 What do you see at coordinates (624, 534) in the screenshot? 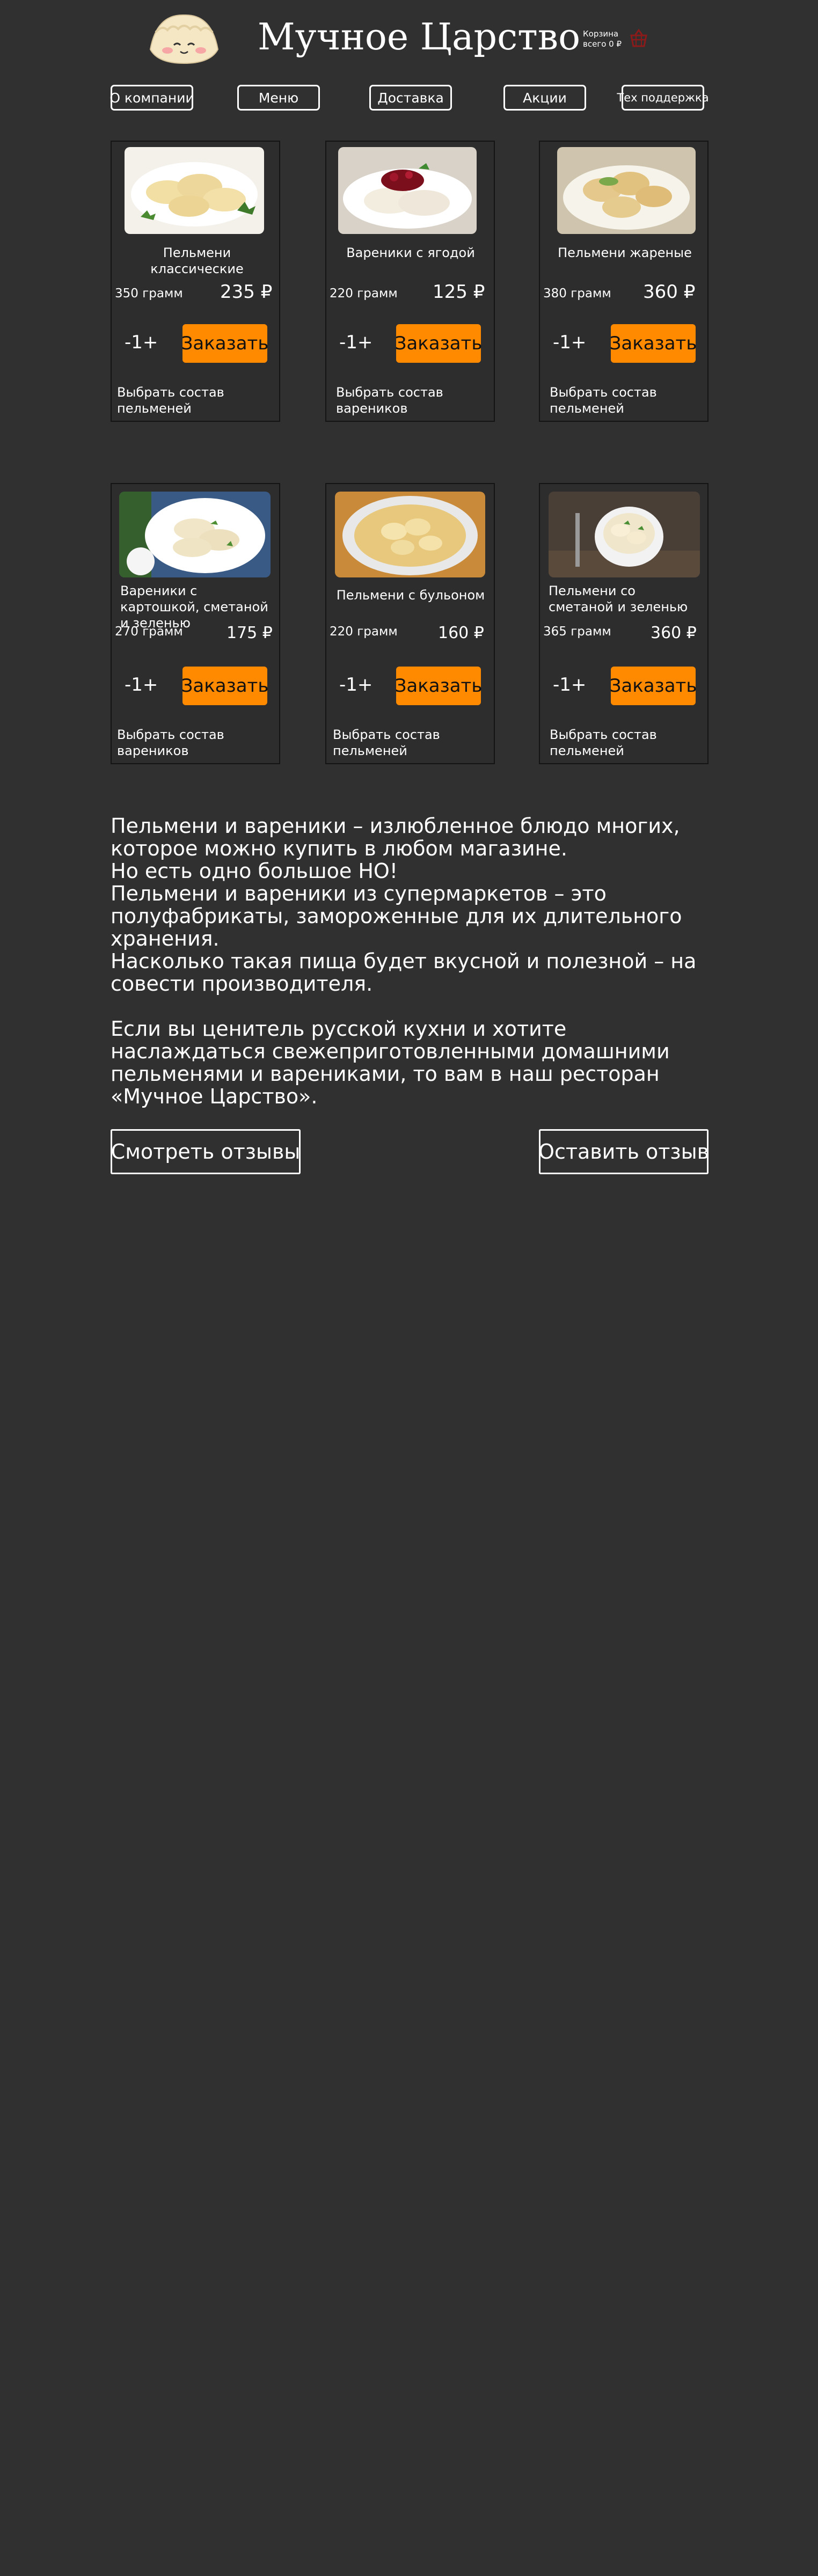
I see `sour-cream-dumplings-photo` at bounding box center [624, 534].